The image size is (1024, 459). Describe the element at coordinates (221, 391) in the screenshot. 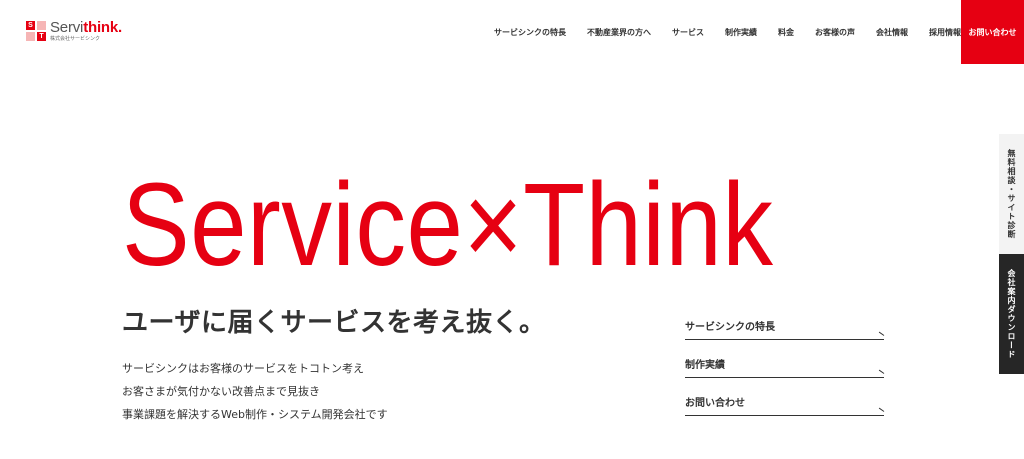

I see `hero-description-line: お客さまが気付かない改善点まで見抜き` at that location.